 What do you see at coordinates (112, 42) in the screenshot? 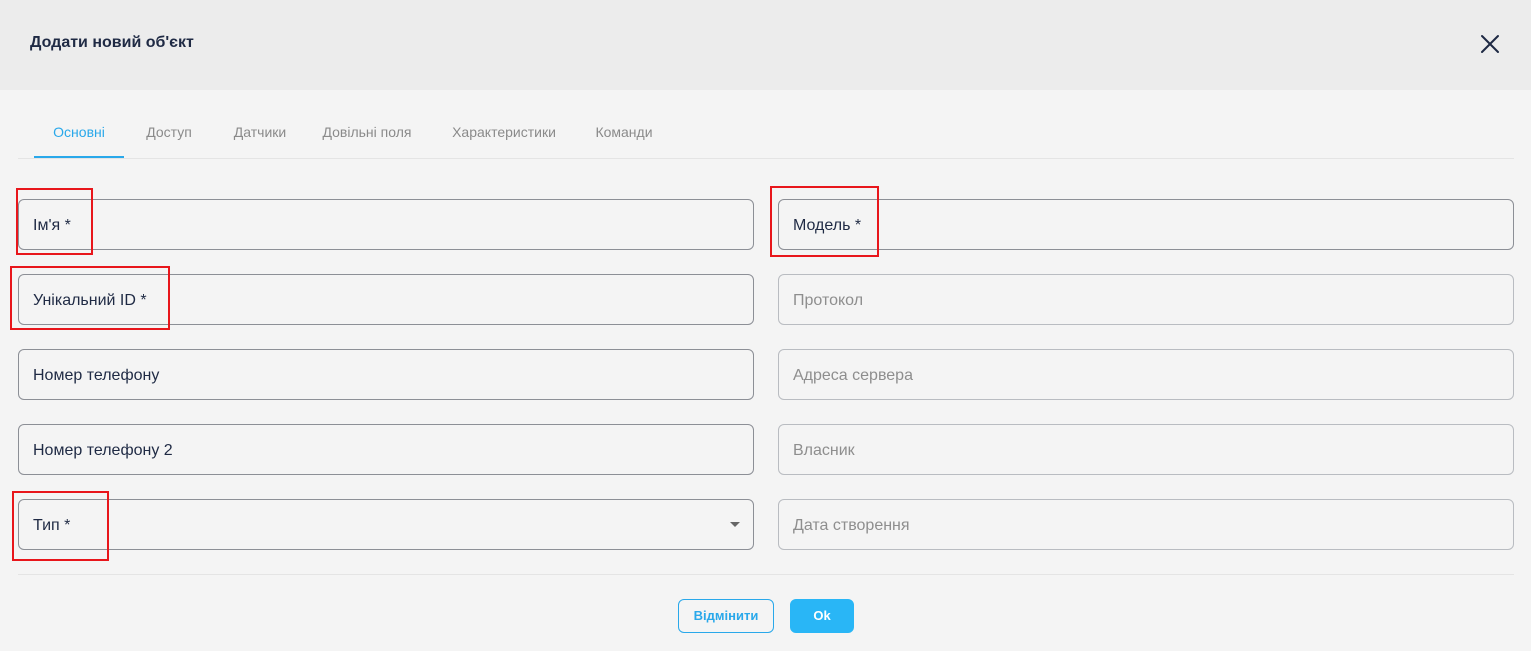
I see `dialog-title: Додати новий об'єкт` at bounding box center [112, 42].